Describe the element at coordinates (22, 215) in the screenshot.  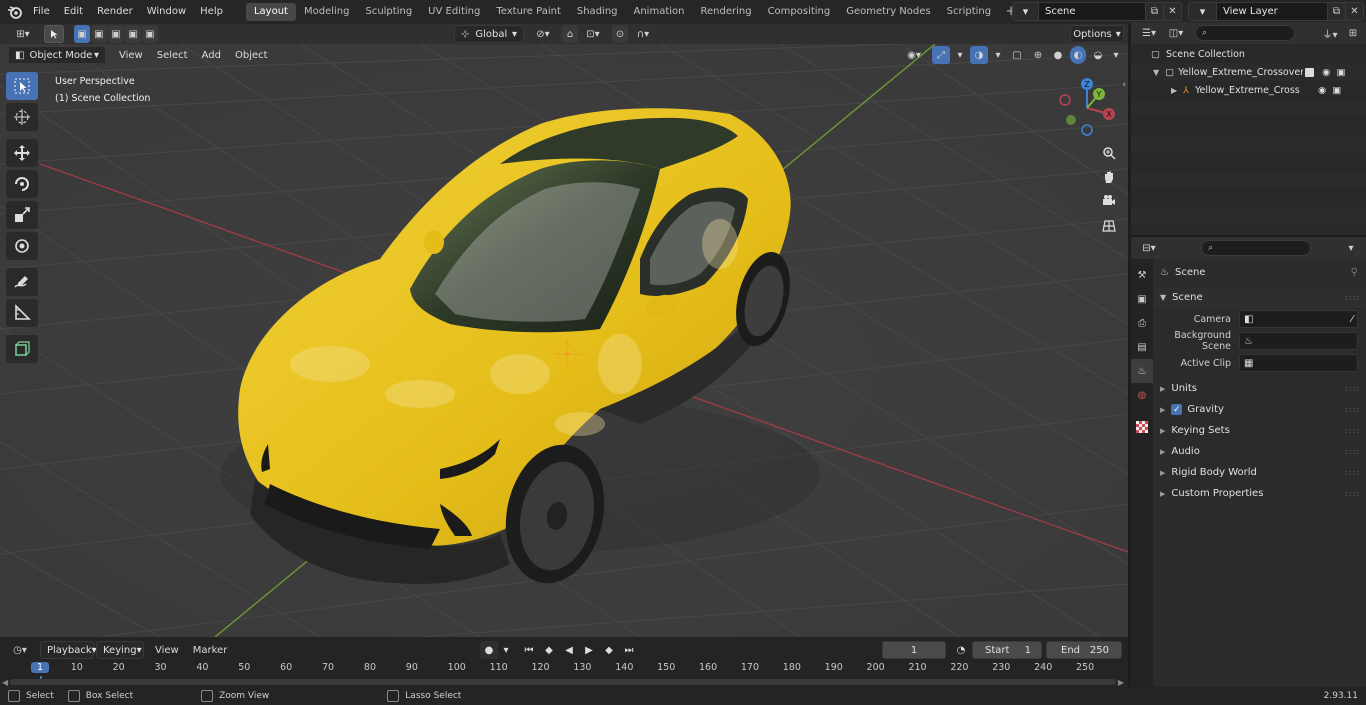
I see `scale-tool-icon` at that location.